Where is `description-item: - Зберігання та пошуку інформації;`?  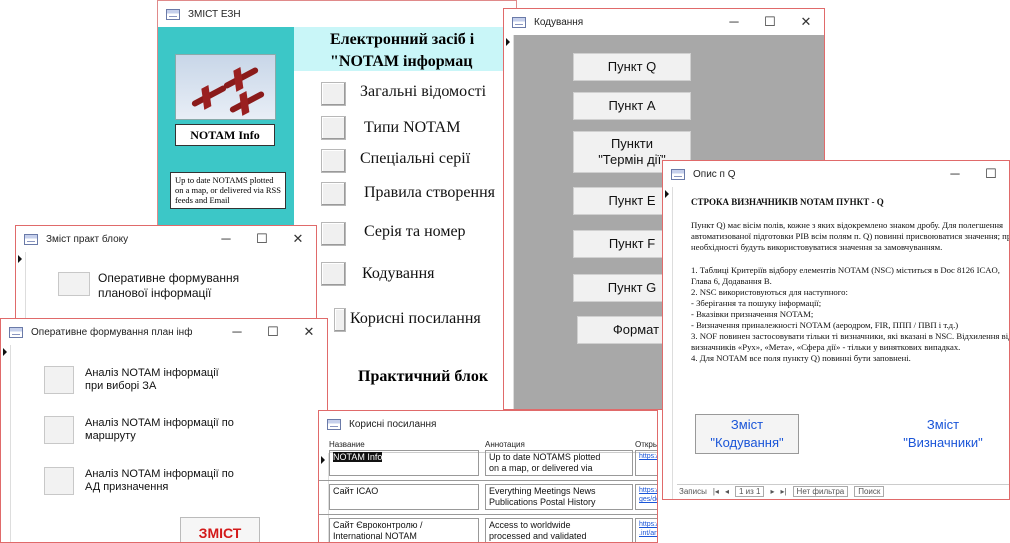 description-item: - Зберігання та пошуку інформації; is located at coordinates (756, 303).